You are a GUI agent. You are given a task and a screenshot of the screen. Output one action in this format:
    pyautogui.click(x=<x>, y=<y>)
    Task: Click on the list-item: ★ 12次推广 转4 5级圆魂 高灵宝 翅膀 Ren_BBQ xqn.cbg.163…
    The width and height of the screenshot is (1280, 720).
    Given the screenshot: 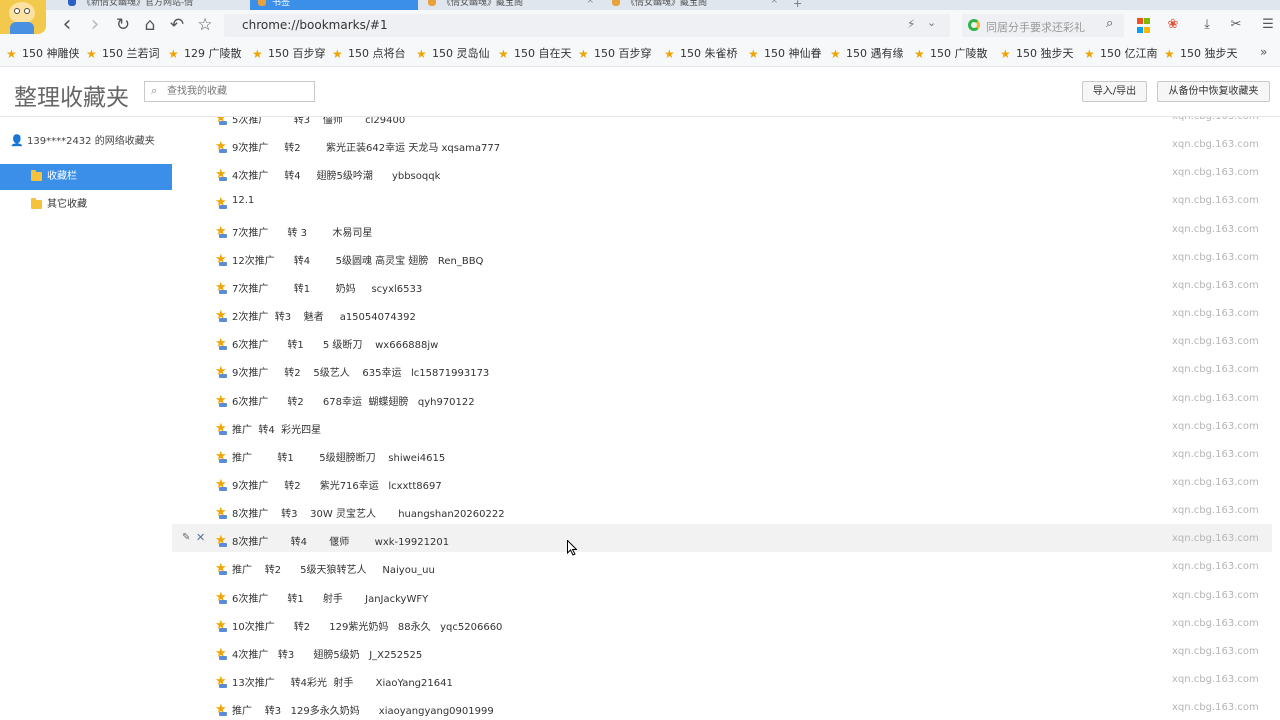 What is the action you would take?
    pyautogui.click(x=722, y=257)
    